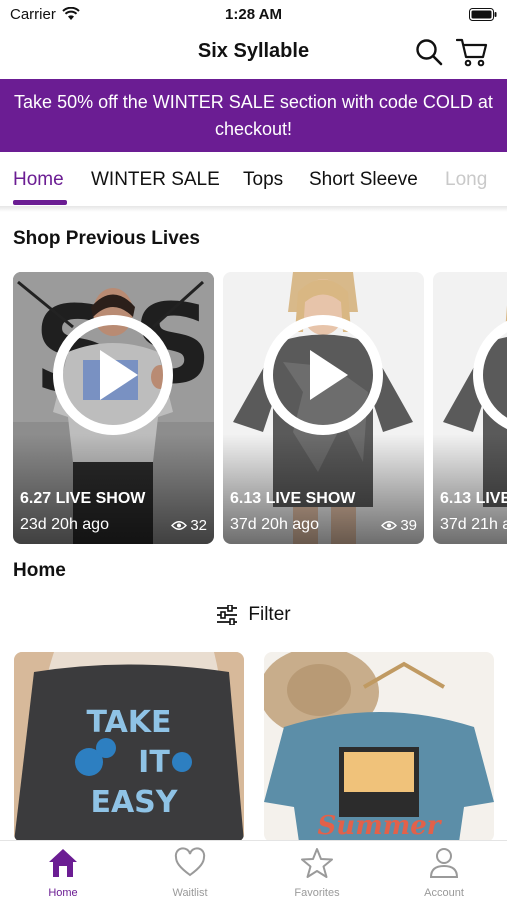  I want to click on filter-icon, so click(227, 615).